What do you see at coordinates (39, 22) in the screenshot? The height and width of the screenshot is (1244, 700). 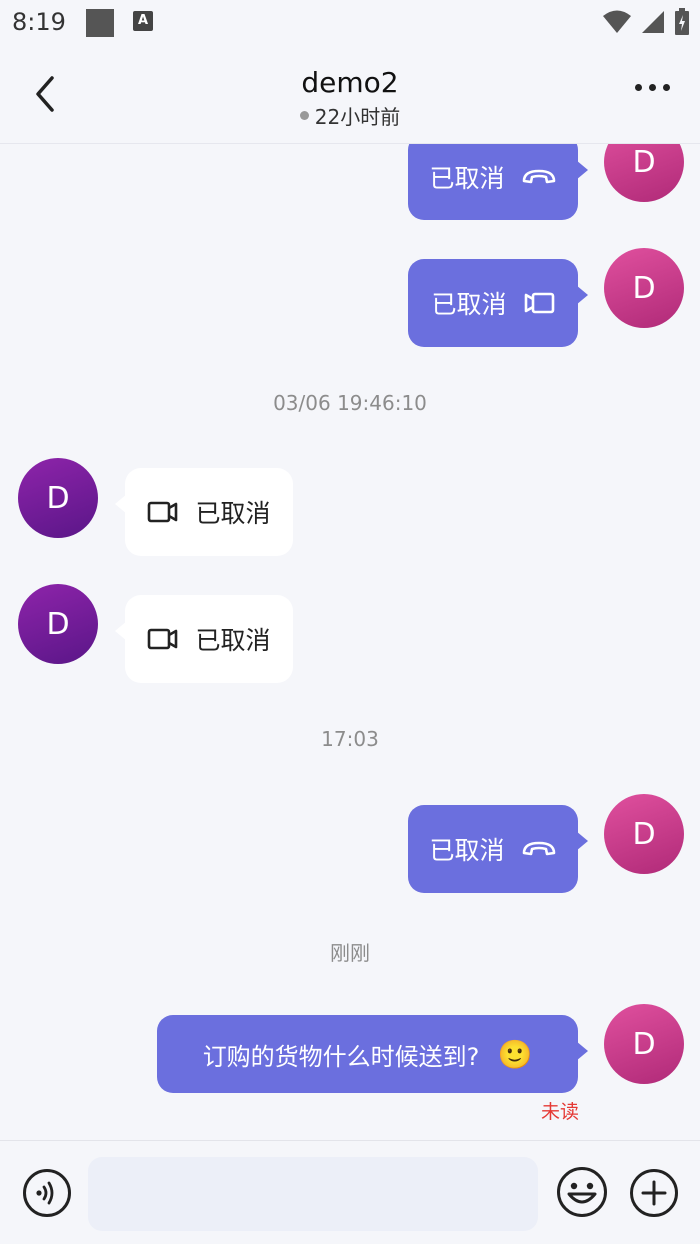 I see `status-time: 8:19` at bounding box center [39, 22].